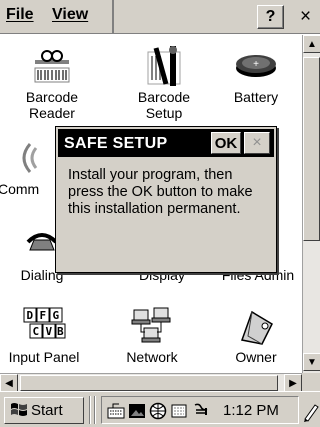  I want to click on menu-file: File, so click(20, 15).